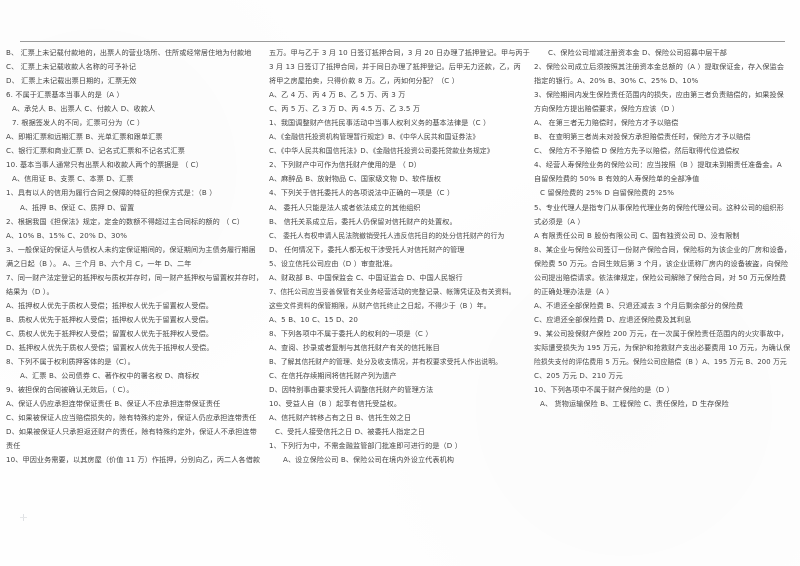 The image size is (800, 566). What do you see at coordinates (374, 137) in the screenshot?
I see `text-line: A、《金融信托投资机构管理暂行规定》B、《中华人民共和国证券法》` at bounding box center [374, 137].